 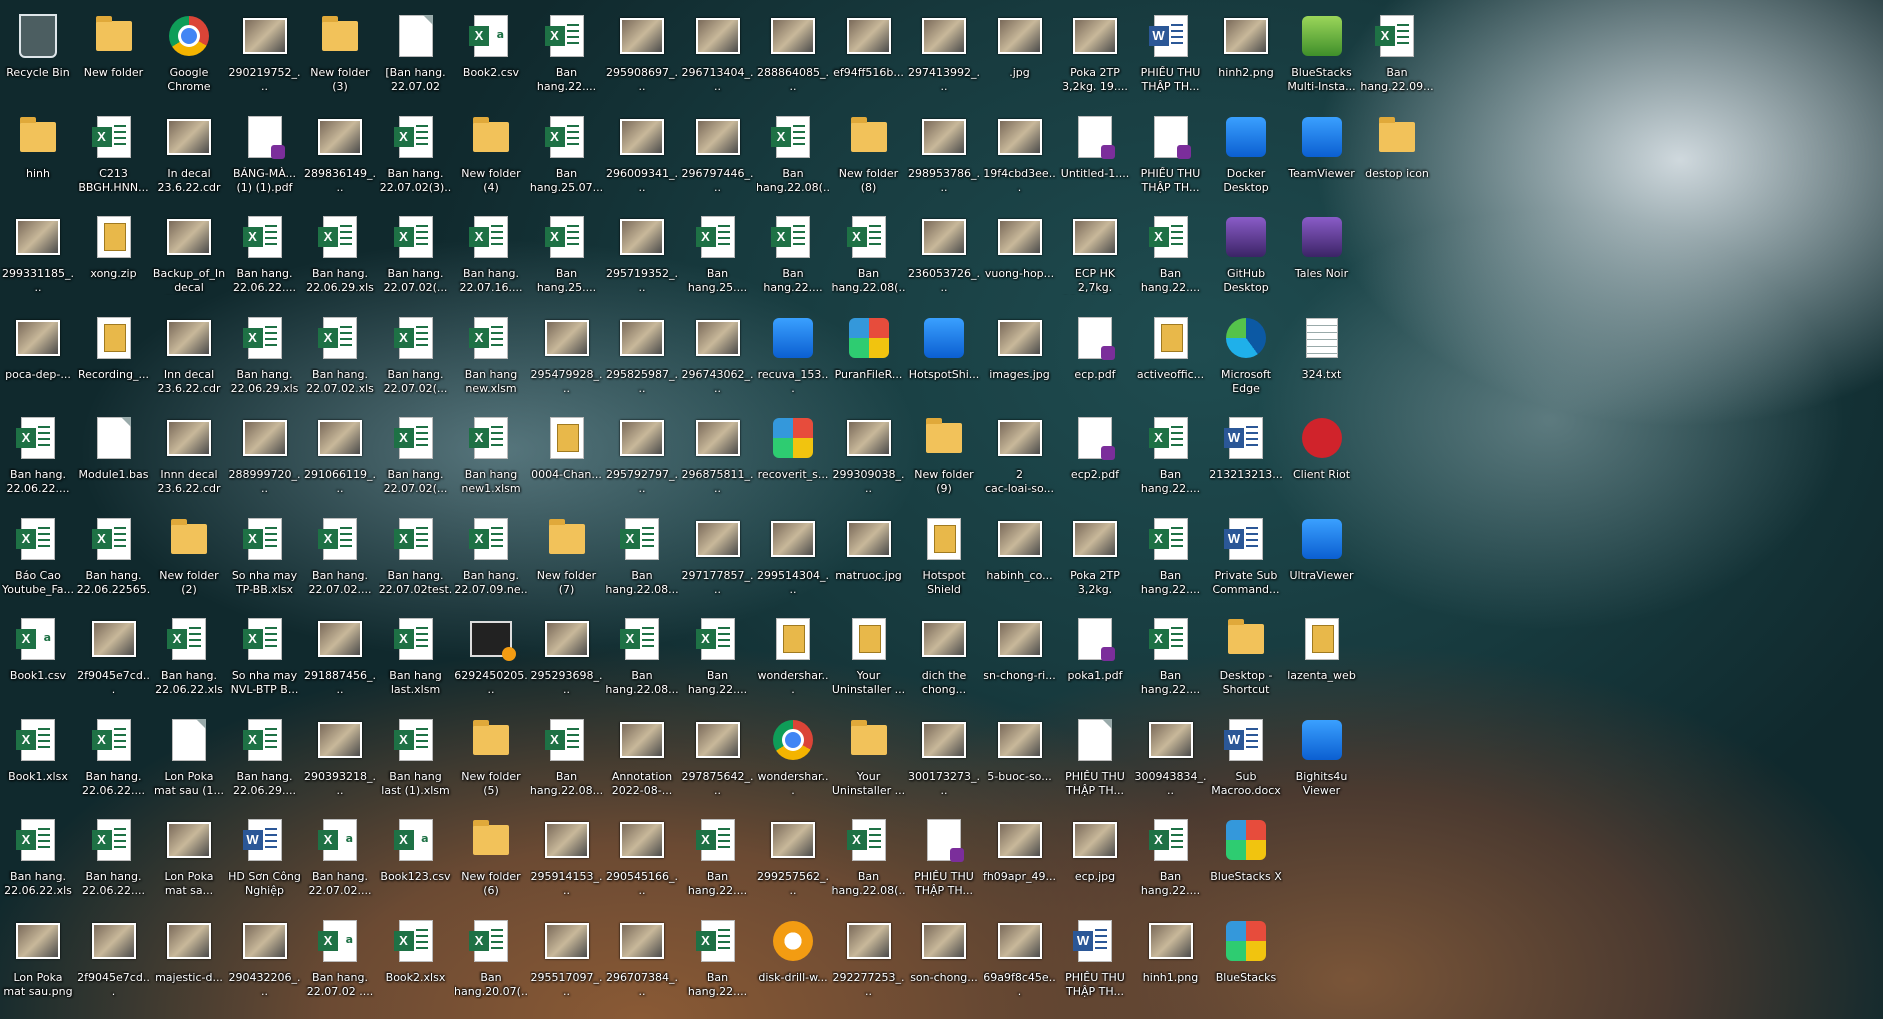 What do you see at coordinates (38, 54) in the screenshot?
I see `desktop-icon: Recycle Bin` at bounding box center [38, 54].